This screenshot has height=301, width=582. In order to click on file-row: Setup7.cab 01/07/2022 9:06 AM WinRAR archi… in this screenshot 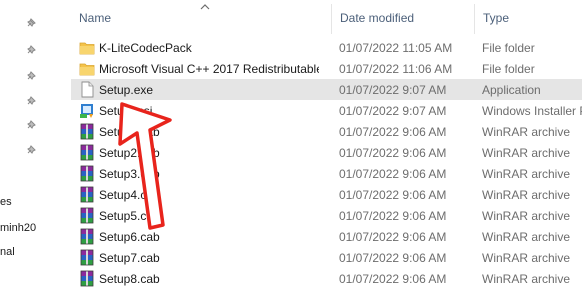, I will do `click(326, 257)`.